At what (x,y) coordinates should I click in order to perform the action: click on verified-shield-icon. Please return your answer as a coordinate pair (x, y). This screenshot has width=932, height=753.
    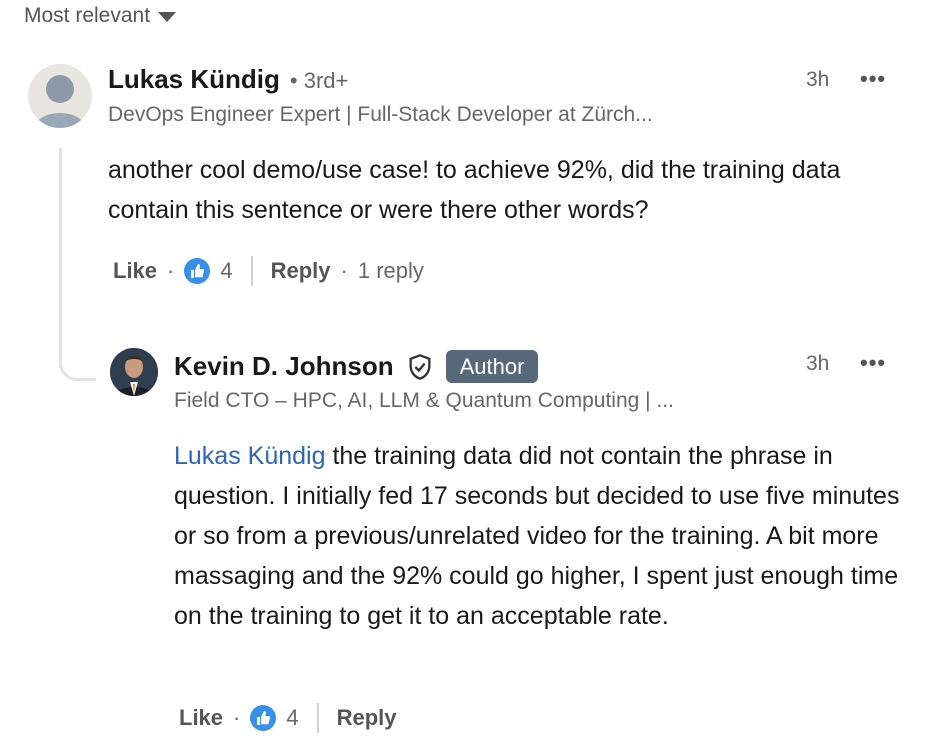
    Looking at the image, I should click on (420, 366).